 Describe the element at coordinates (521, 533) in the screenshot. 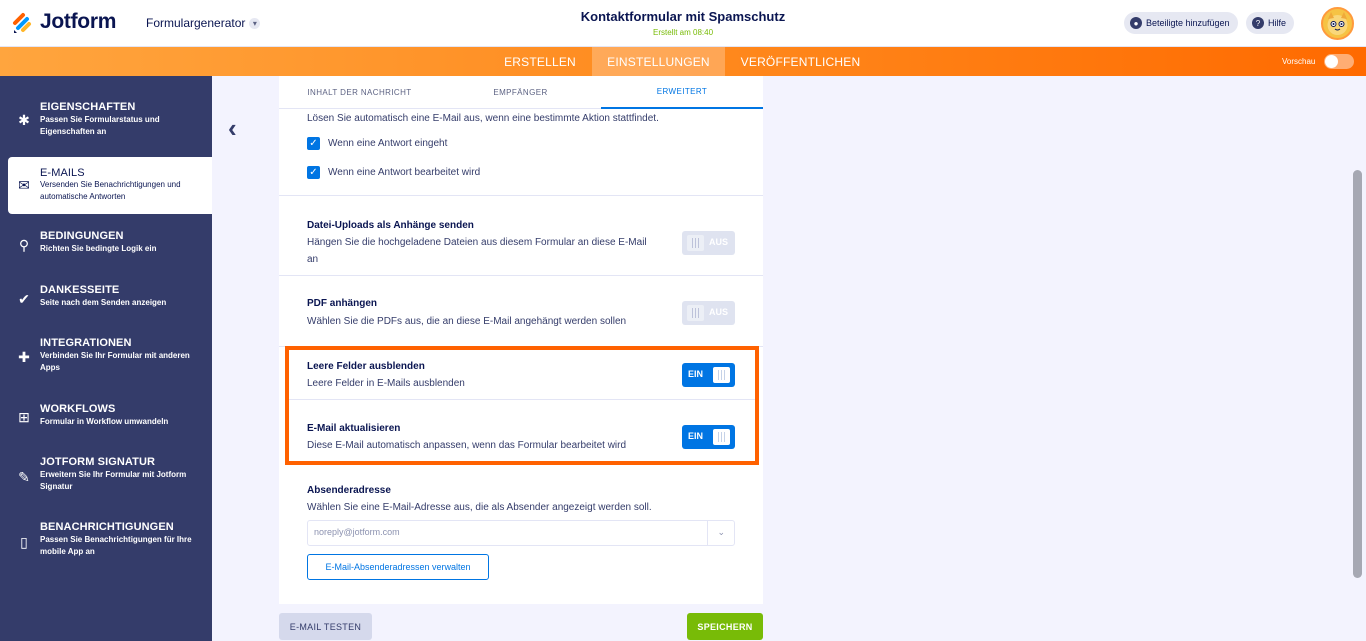

I see `sender-address-select: noreply@jotform.com ⌄` at that location.